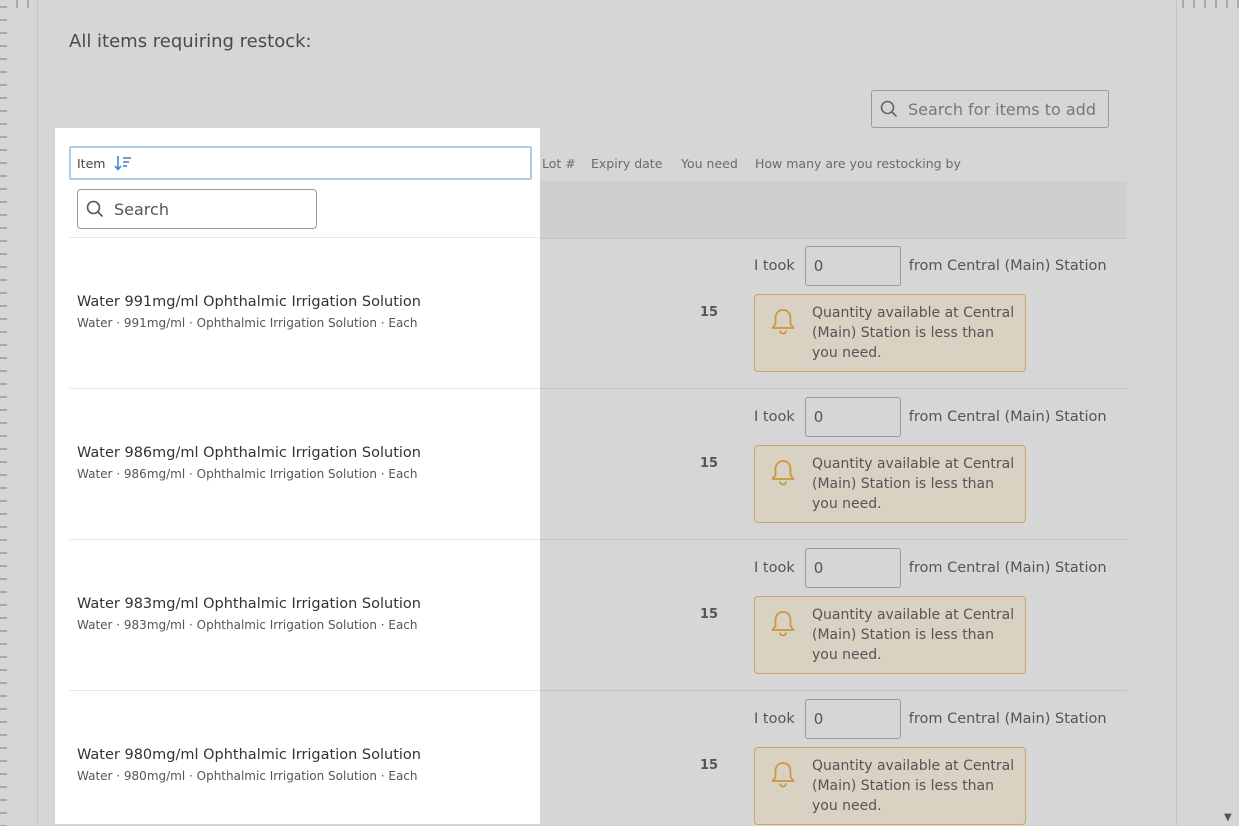  What do you see at coordinates (626, 163) in the screenshot?
I see `column-header-expiry: Expiry date` at bounding box center [626, 163].